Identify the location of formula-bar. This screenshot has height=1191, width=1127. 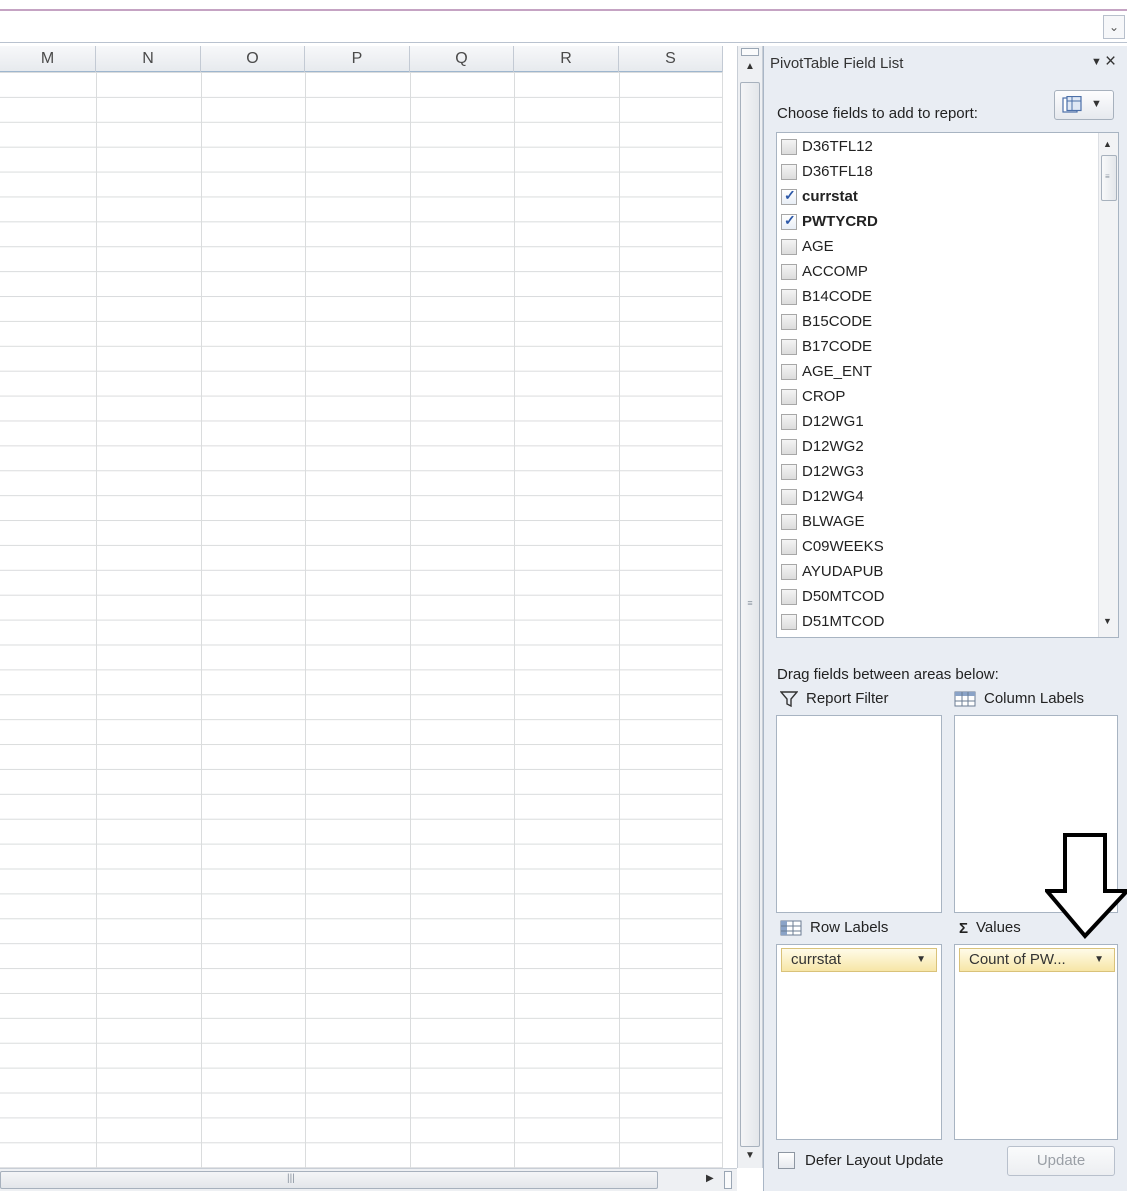
(563, 27).